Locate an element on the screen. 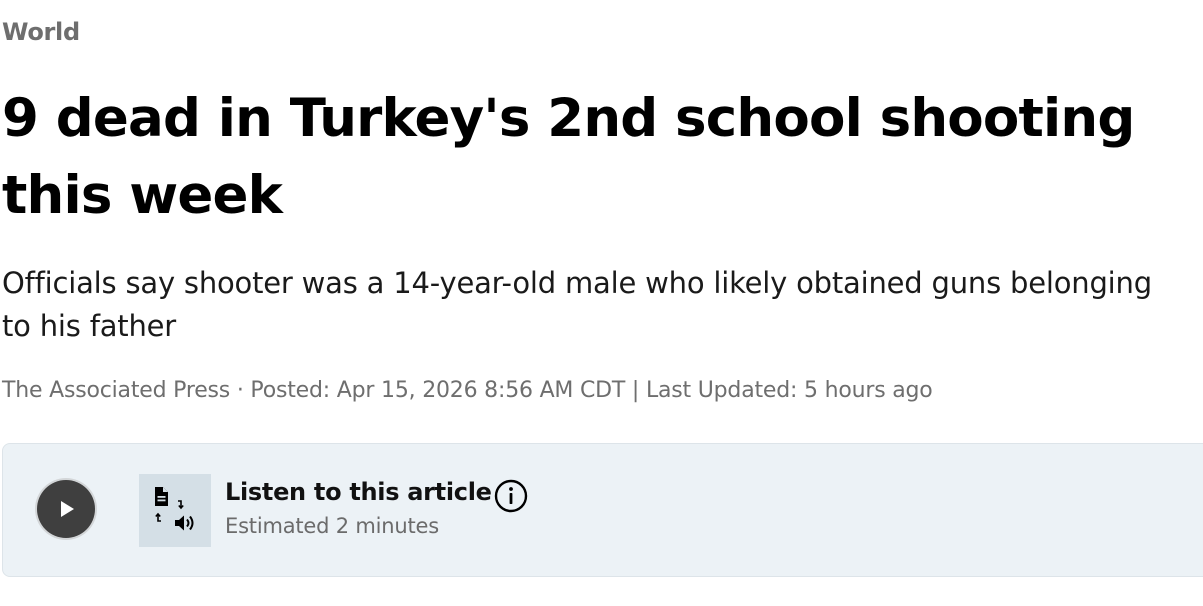  section-link-world: World is located at coordinates (41, 32).